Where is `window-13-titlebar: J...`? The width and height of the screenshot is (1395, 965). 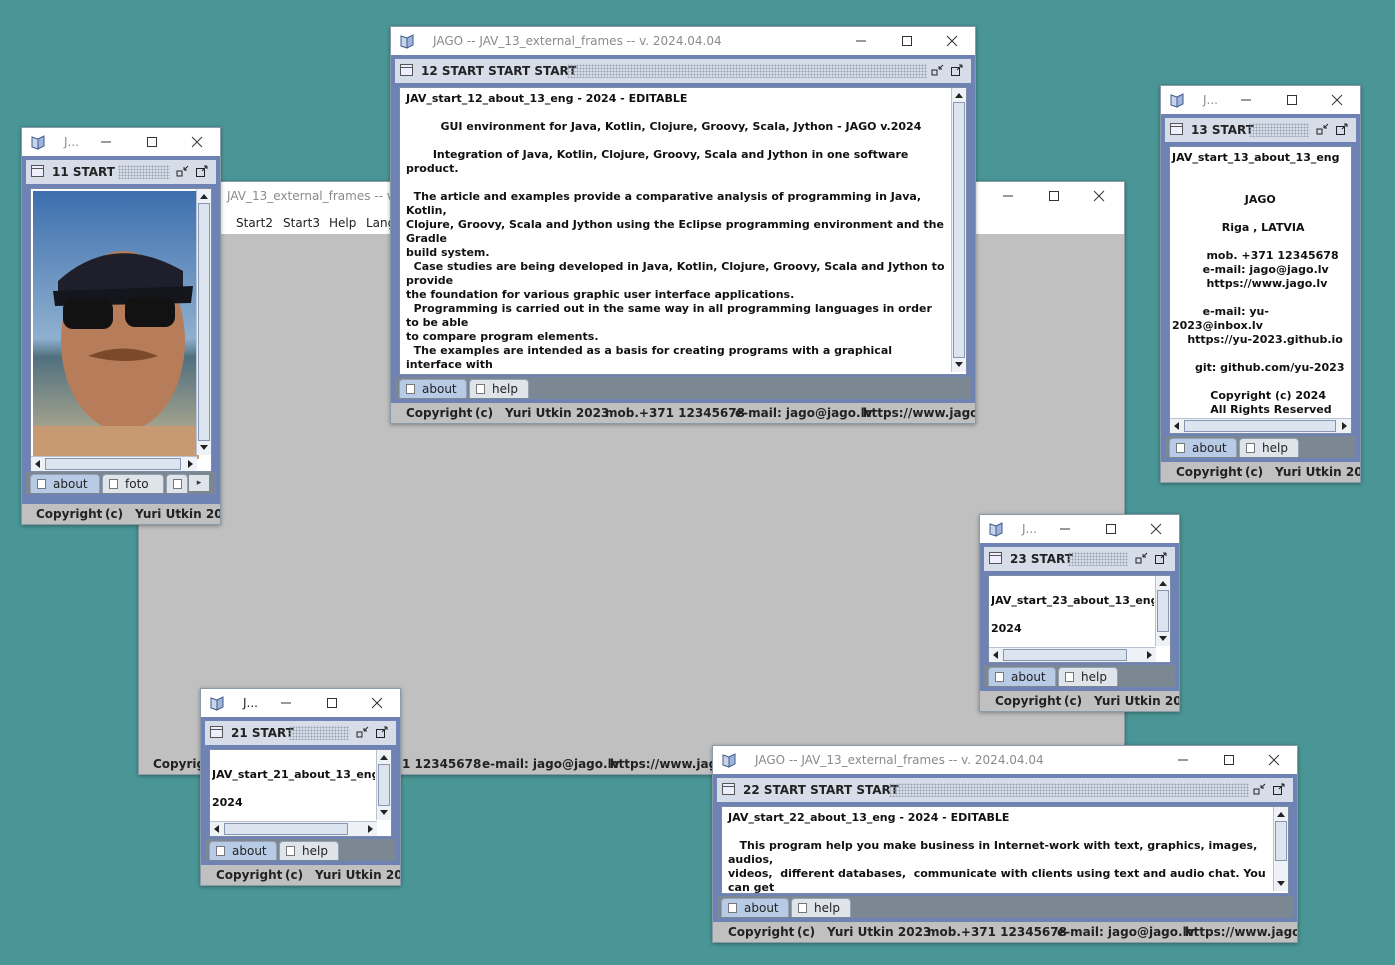 window-13-titlebar: J... is located at coordinates (1260, 100).